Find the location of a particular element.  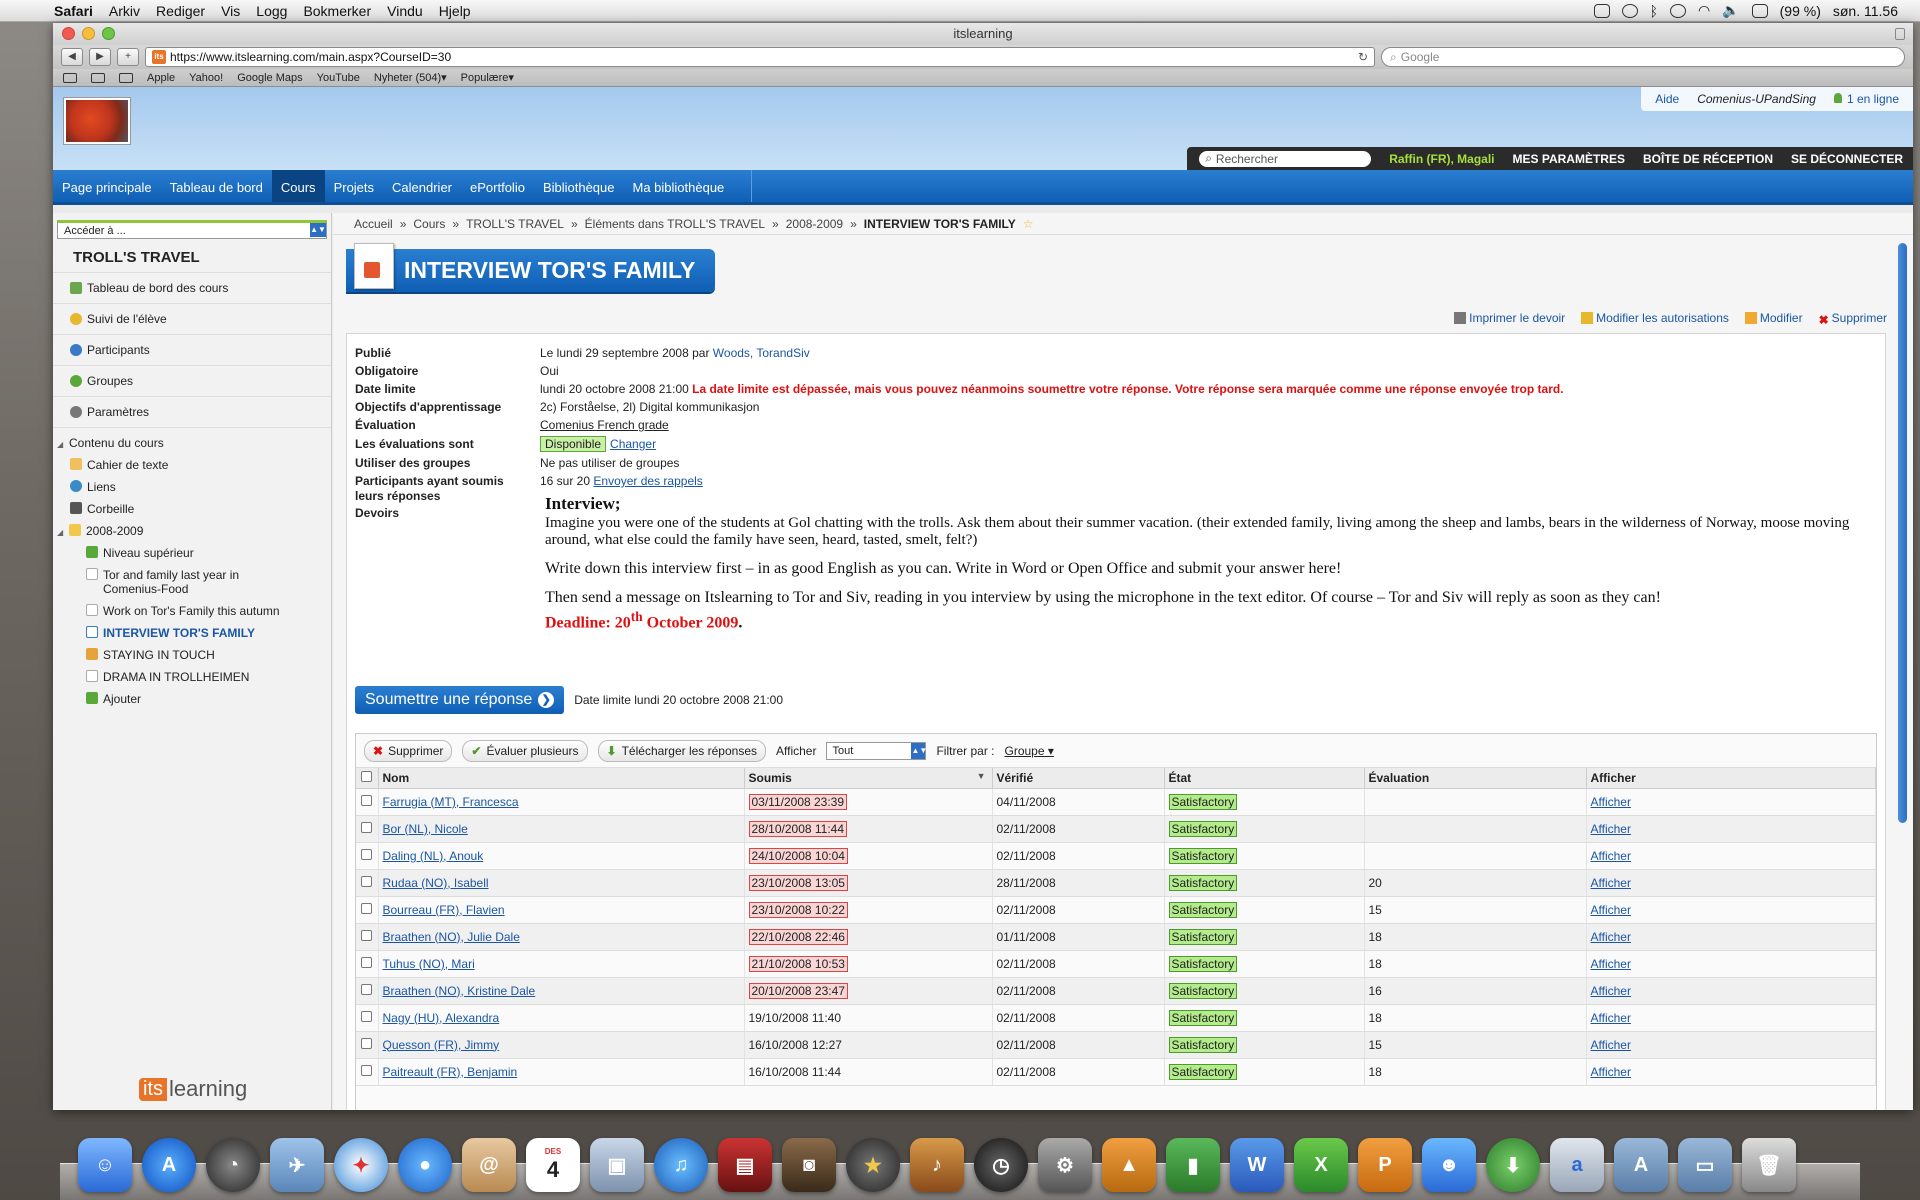

menu-item-vis: Vis is located at coordinates (230, 11).